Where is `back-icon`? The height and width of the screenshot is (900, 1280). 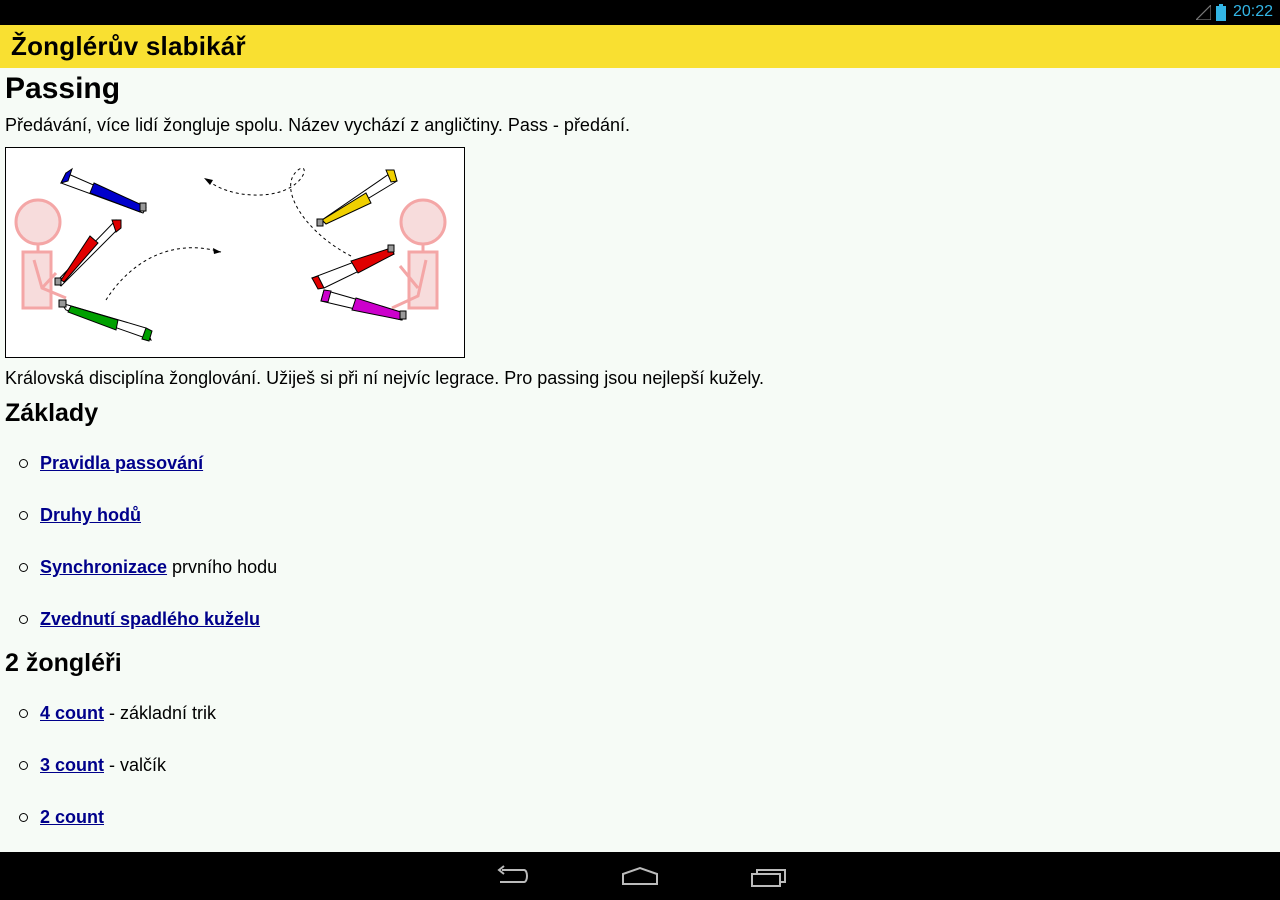
back-icon is located at coordinates (512, 876).